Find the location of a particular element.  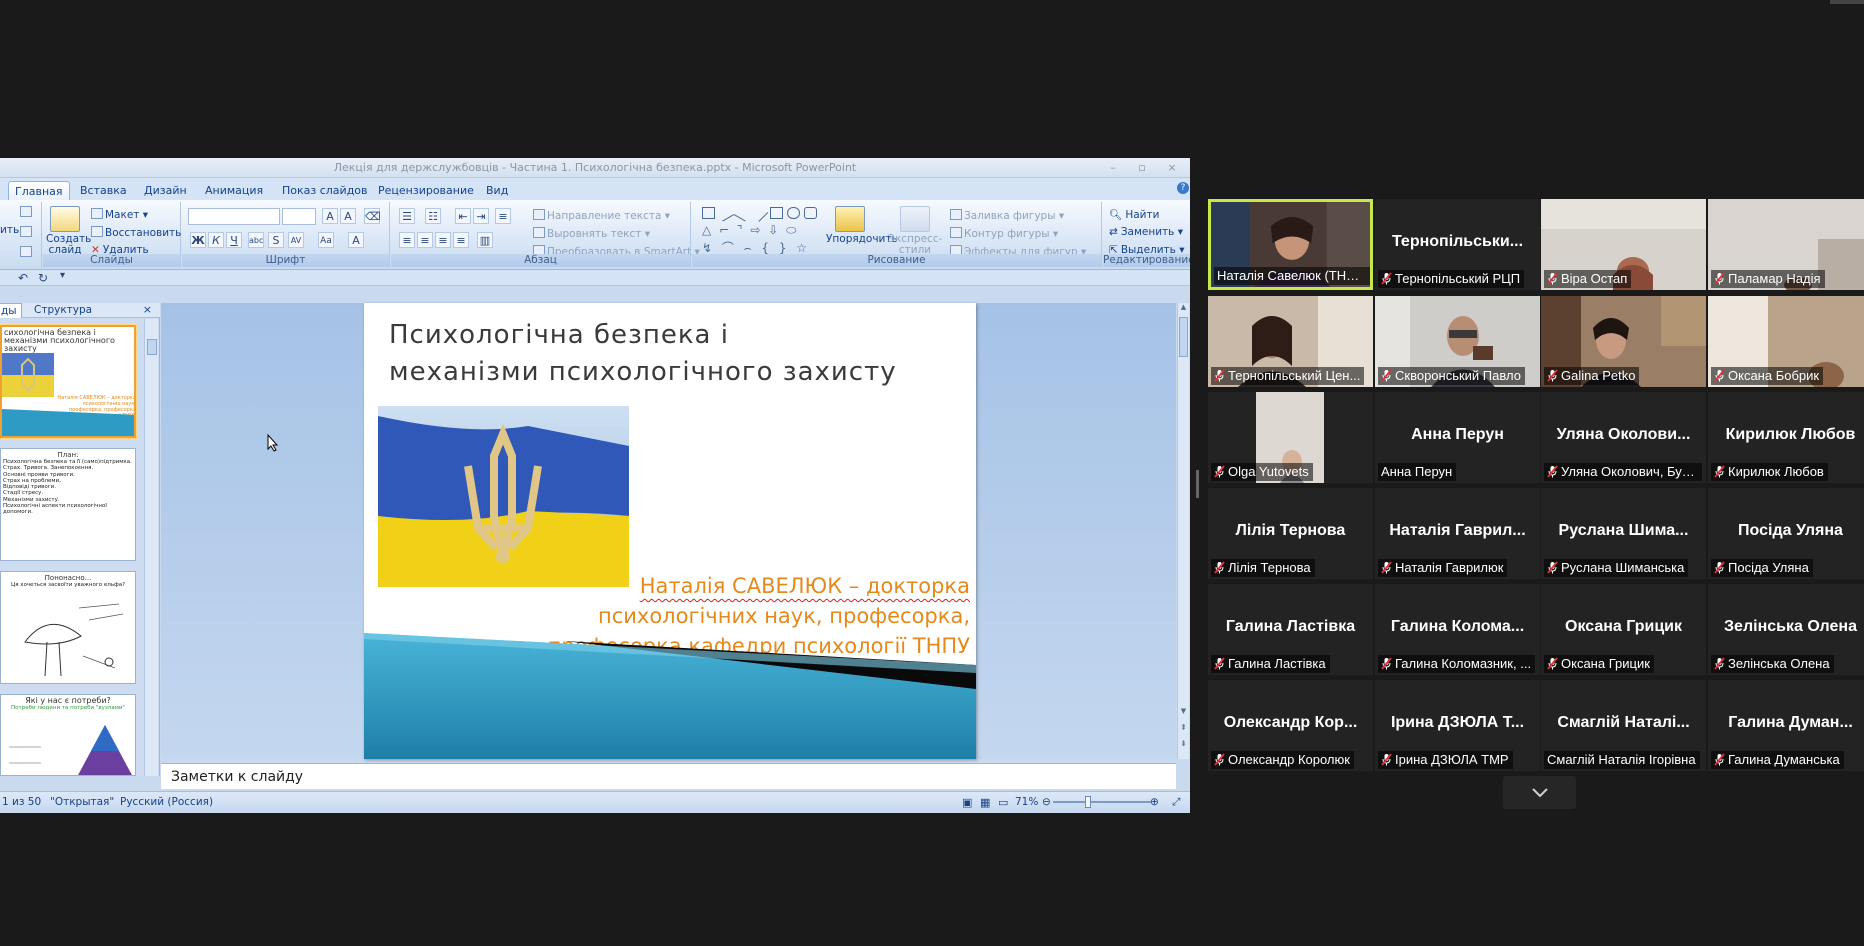

minimize-button: – is located at coordinates (1113, 167).